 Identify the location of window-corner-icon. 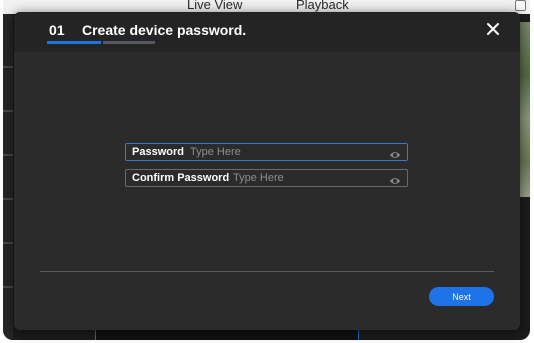
(520, 5).